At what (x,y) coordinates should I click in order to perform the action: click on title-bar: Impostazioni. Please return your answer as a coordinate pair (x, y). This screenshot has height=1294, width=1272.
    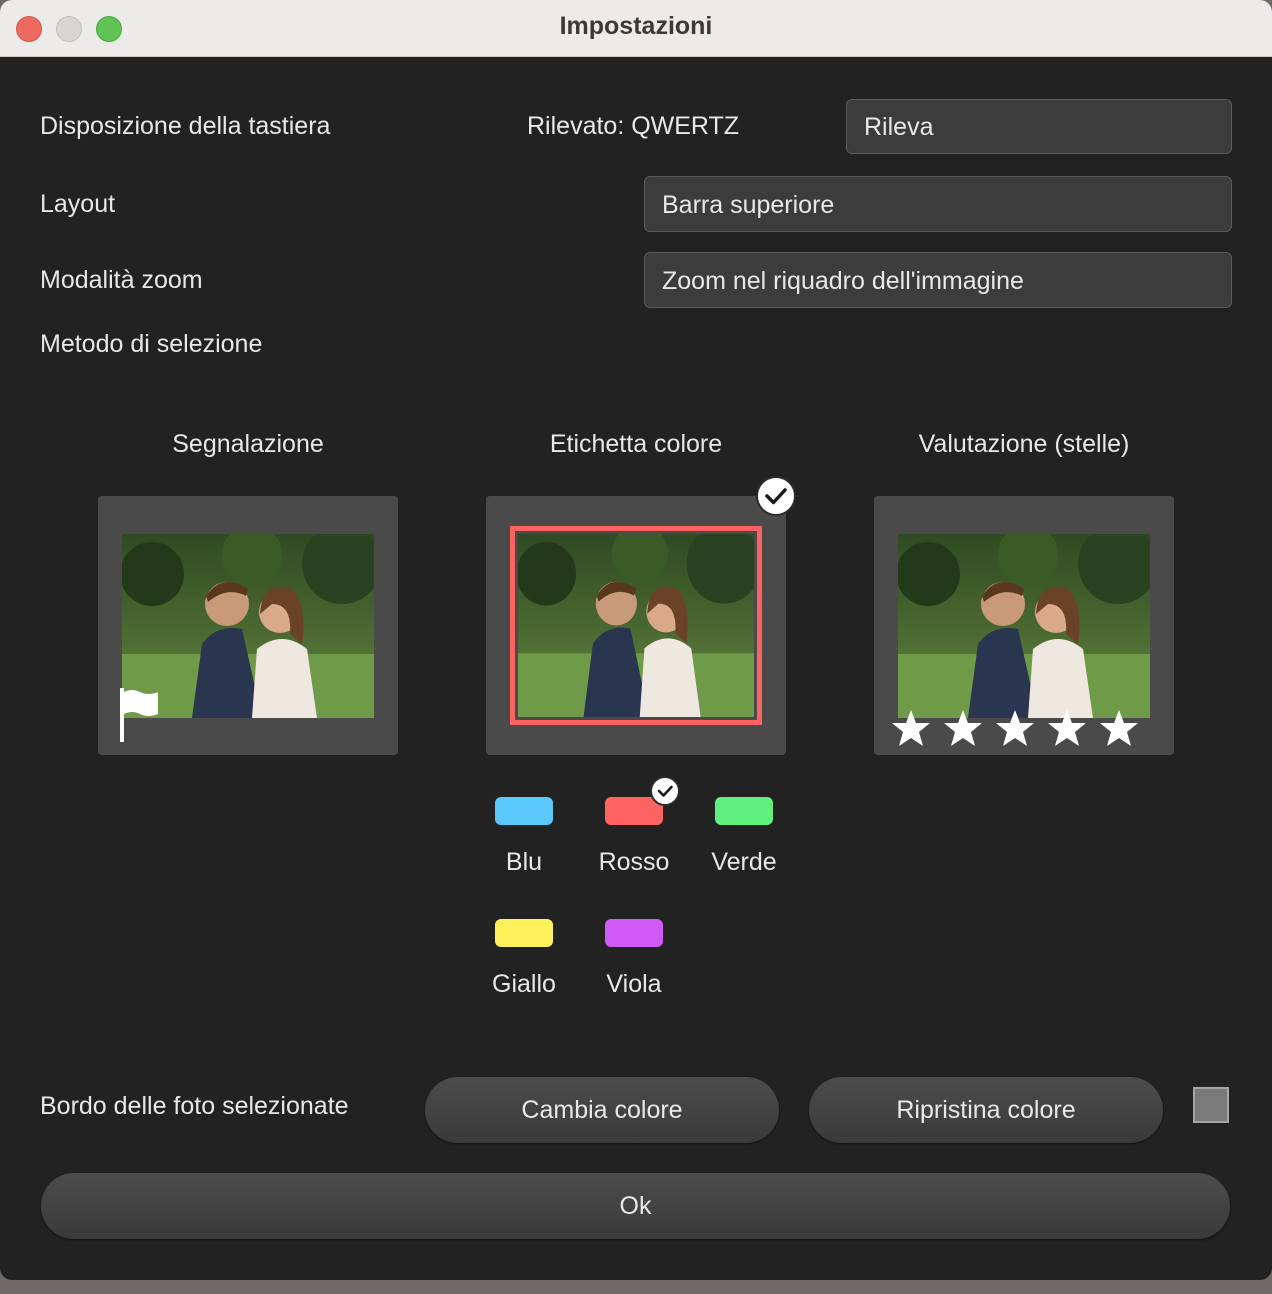
    Looking at the image, I should click on (636, 28).